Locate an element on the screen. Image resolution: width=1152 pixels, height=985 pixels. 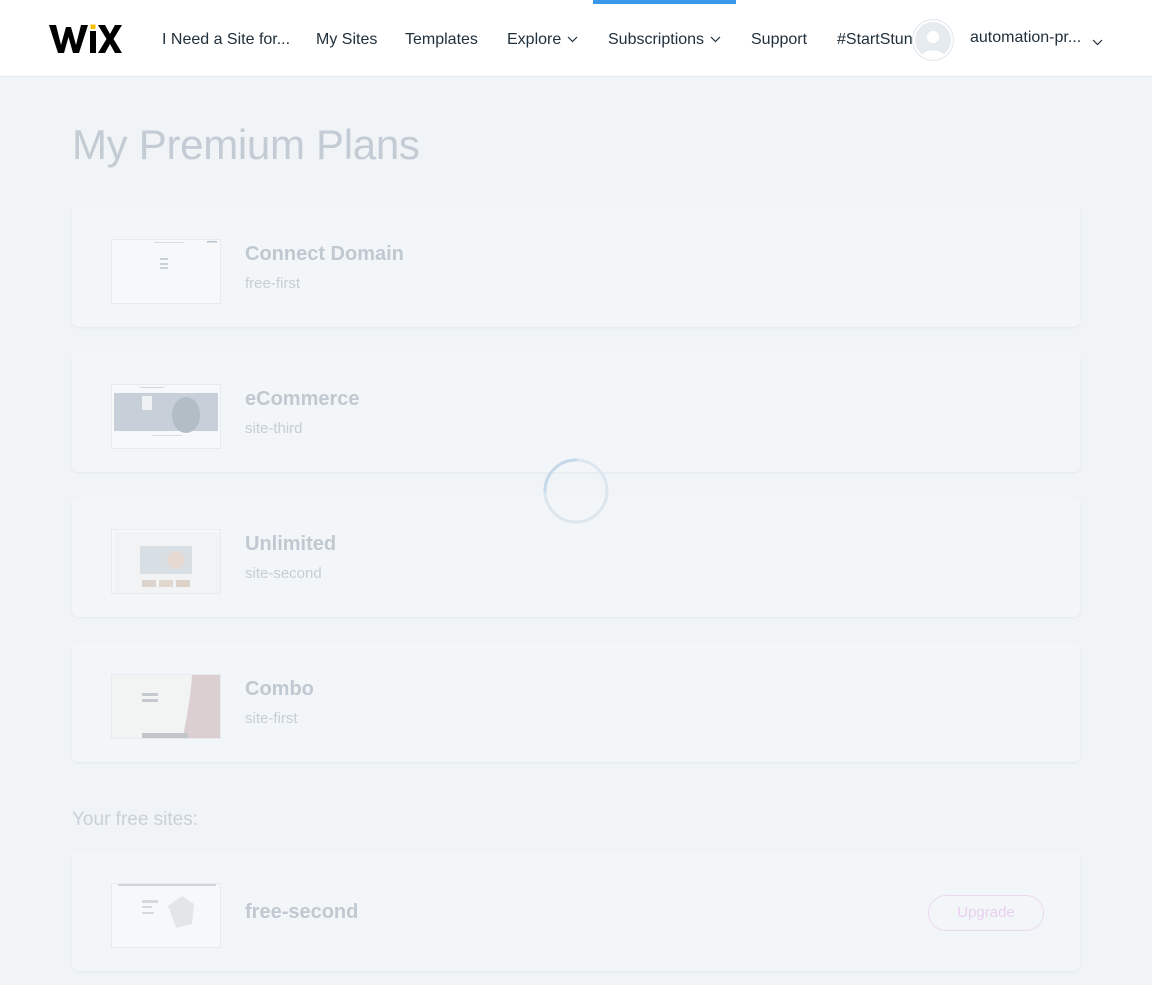
nav-my-sites: My Sites is located at coordinates (346, 40).